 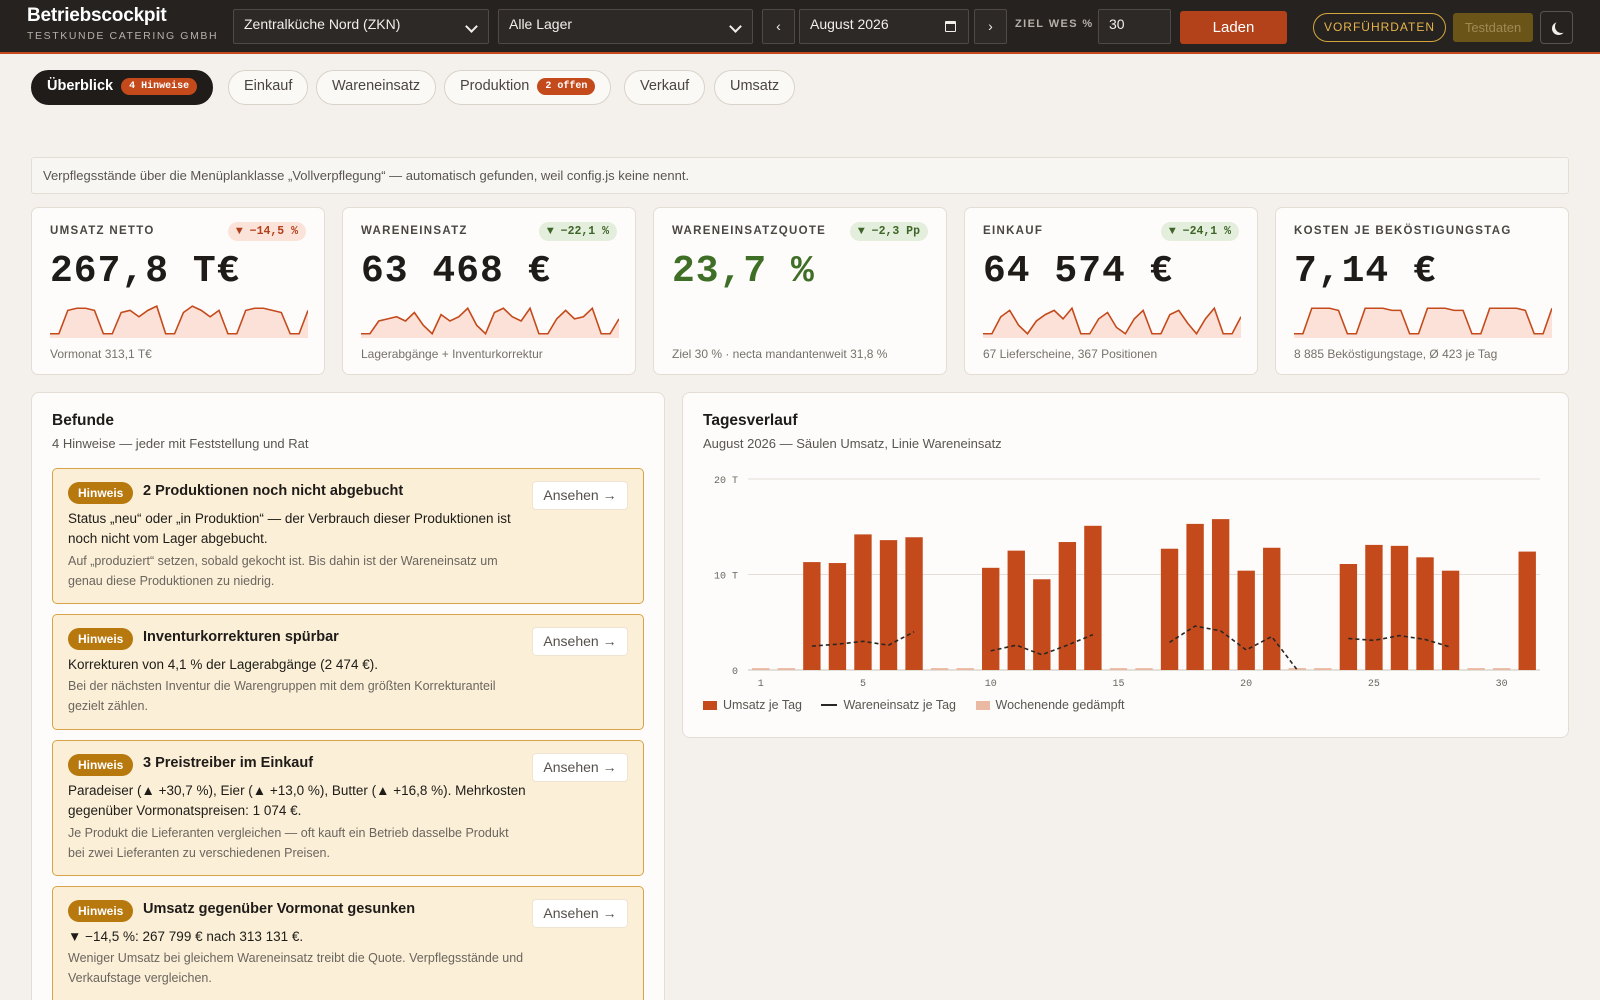 What do you see at coordinates (625, 26) in the screenshot?
I see `lager-select: Alle Lager` at bounding box center [625, 26].